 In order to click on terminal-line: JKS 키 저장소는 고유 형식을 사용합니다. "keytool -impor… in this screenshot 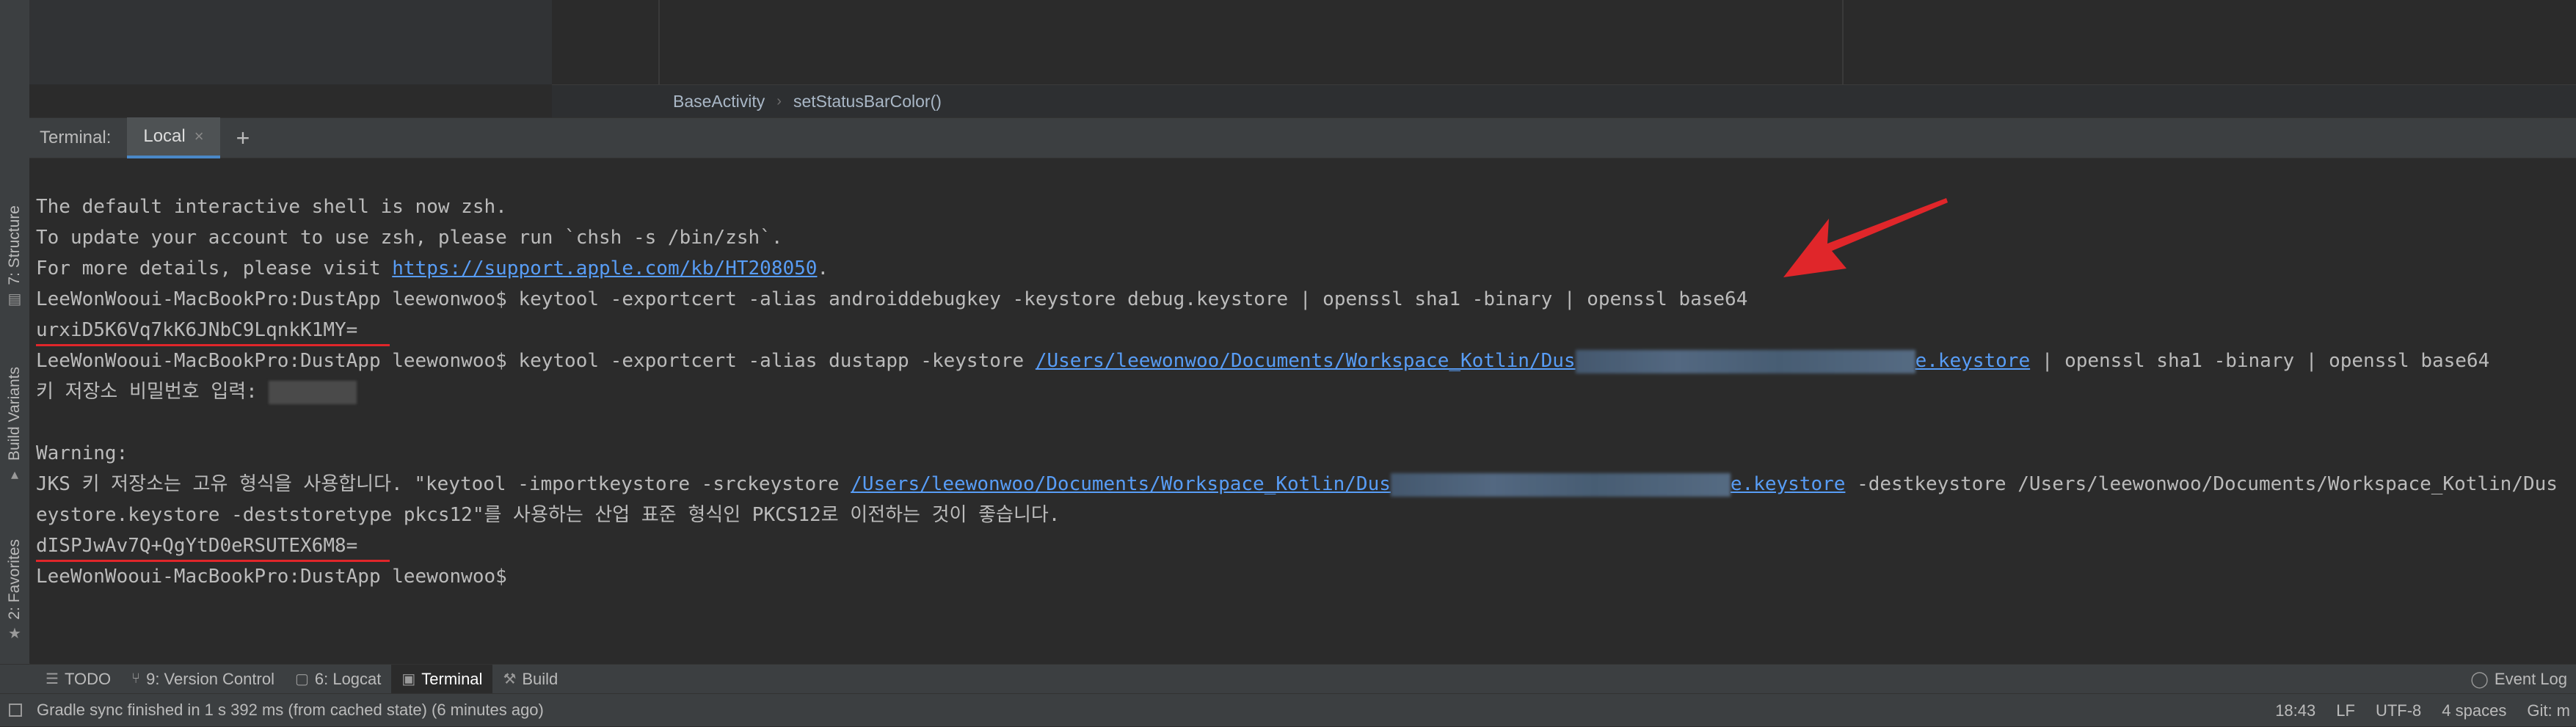, I will do `click(1297, 484)`.